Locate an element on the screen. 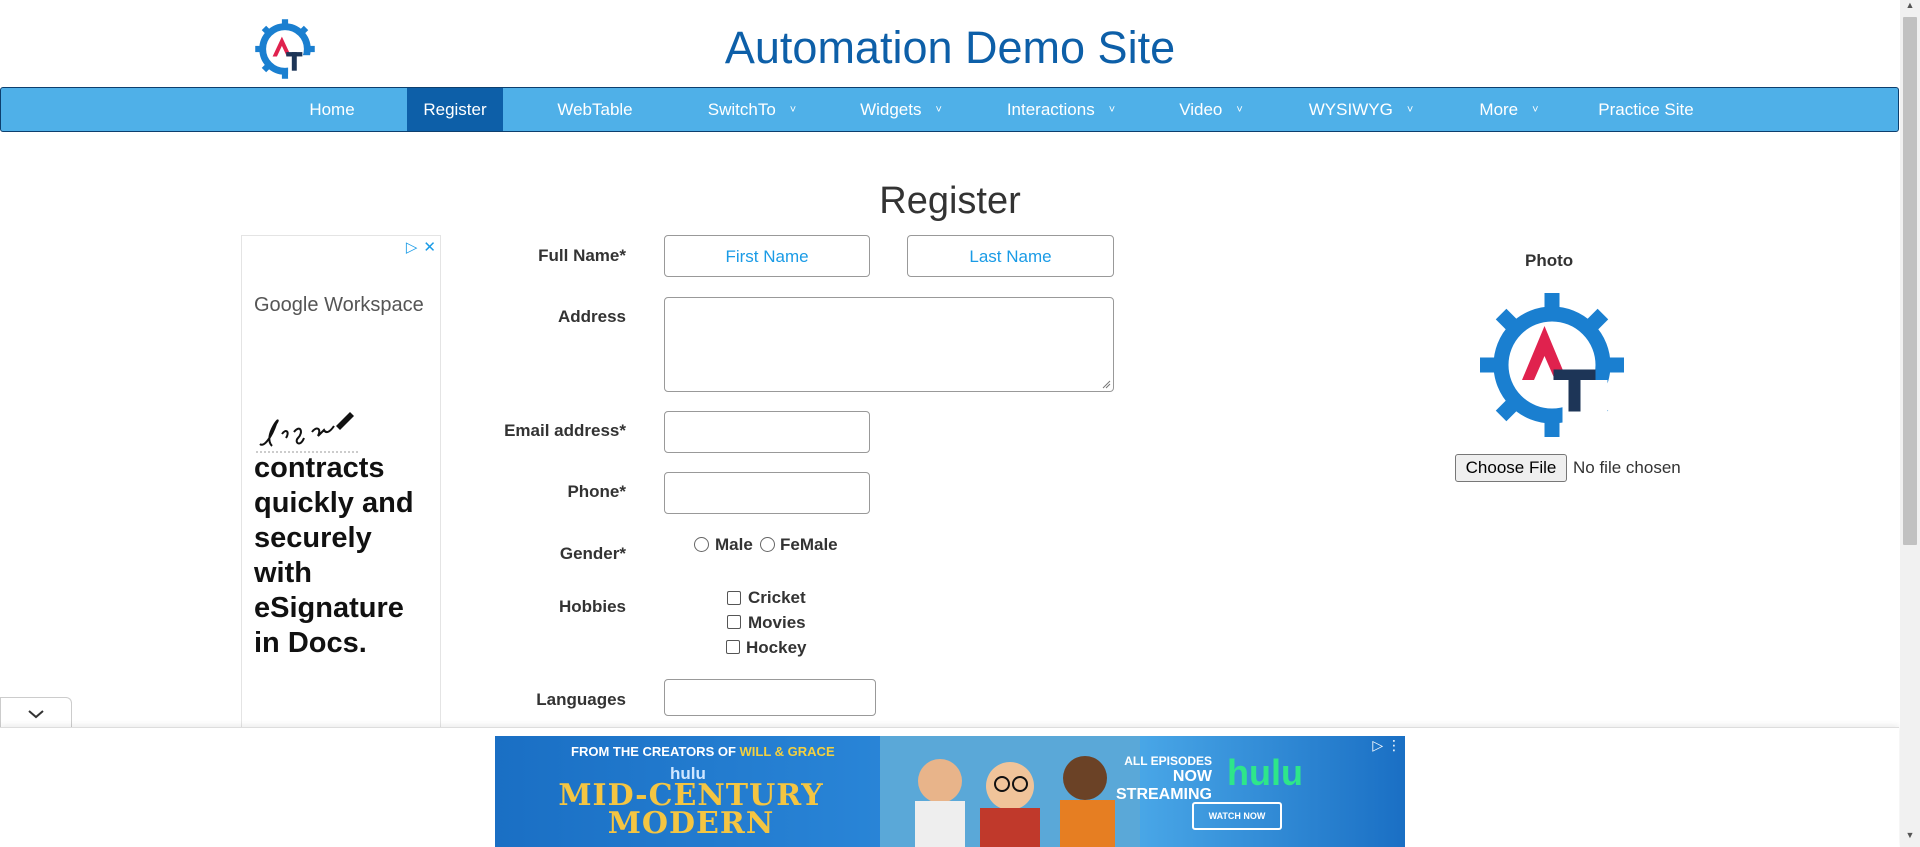 Image resolution: width=1920 pixels, height=847 pixels. scrollbar-thumb is located at coordinates (1910, 281).